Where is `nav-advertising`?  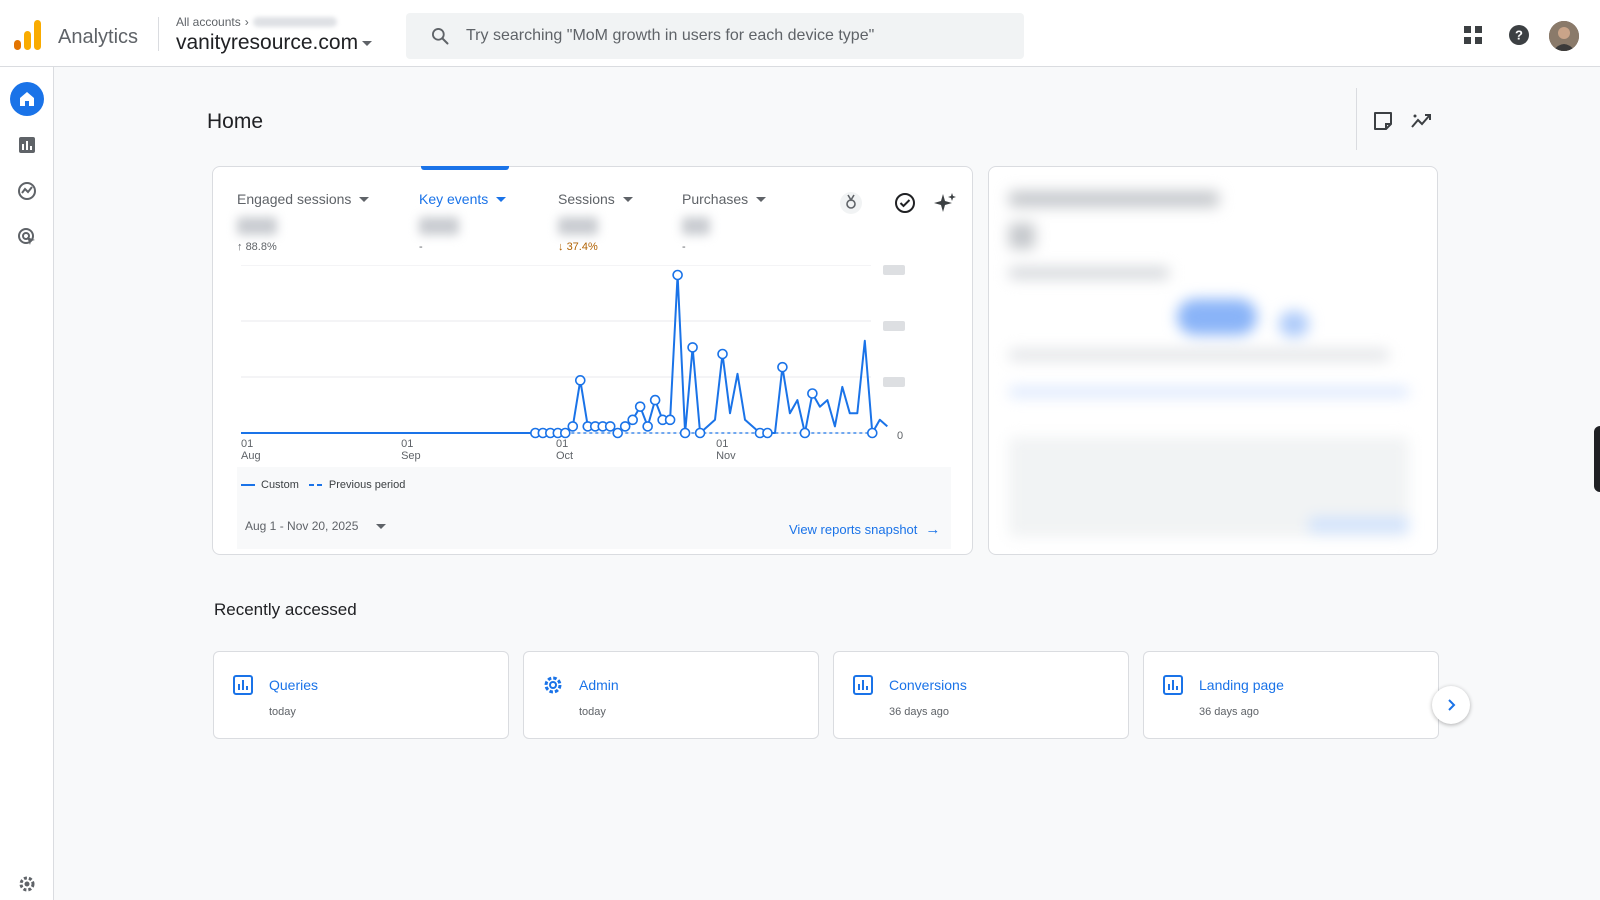
nav-advertising is located at coordinates (27, 237).